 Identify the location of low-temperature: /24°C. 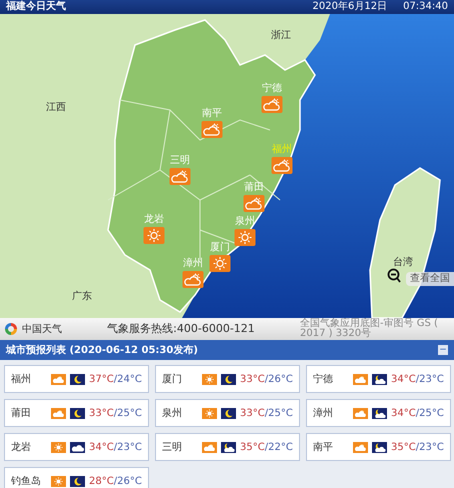
(128, 379).